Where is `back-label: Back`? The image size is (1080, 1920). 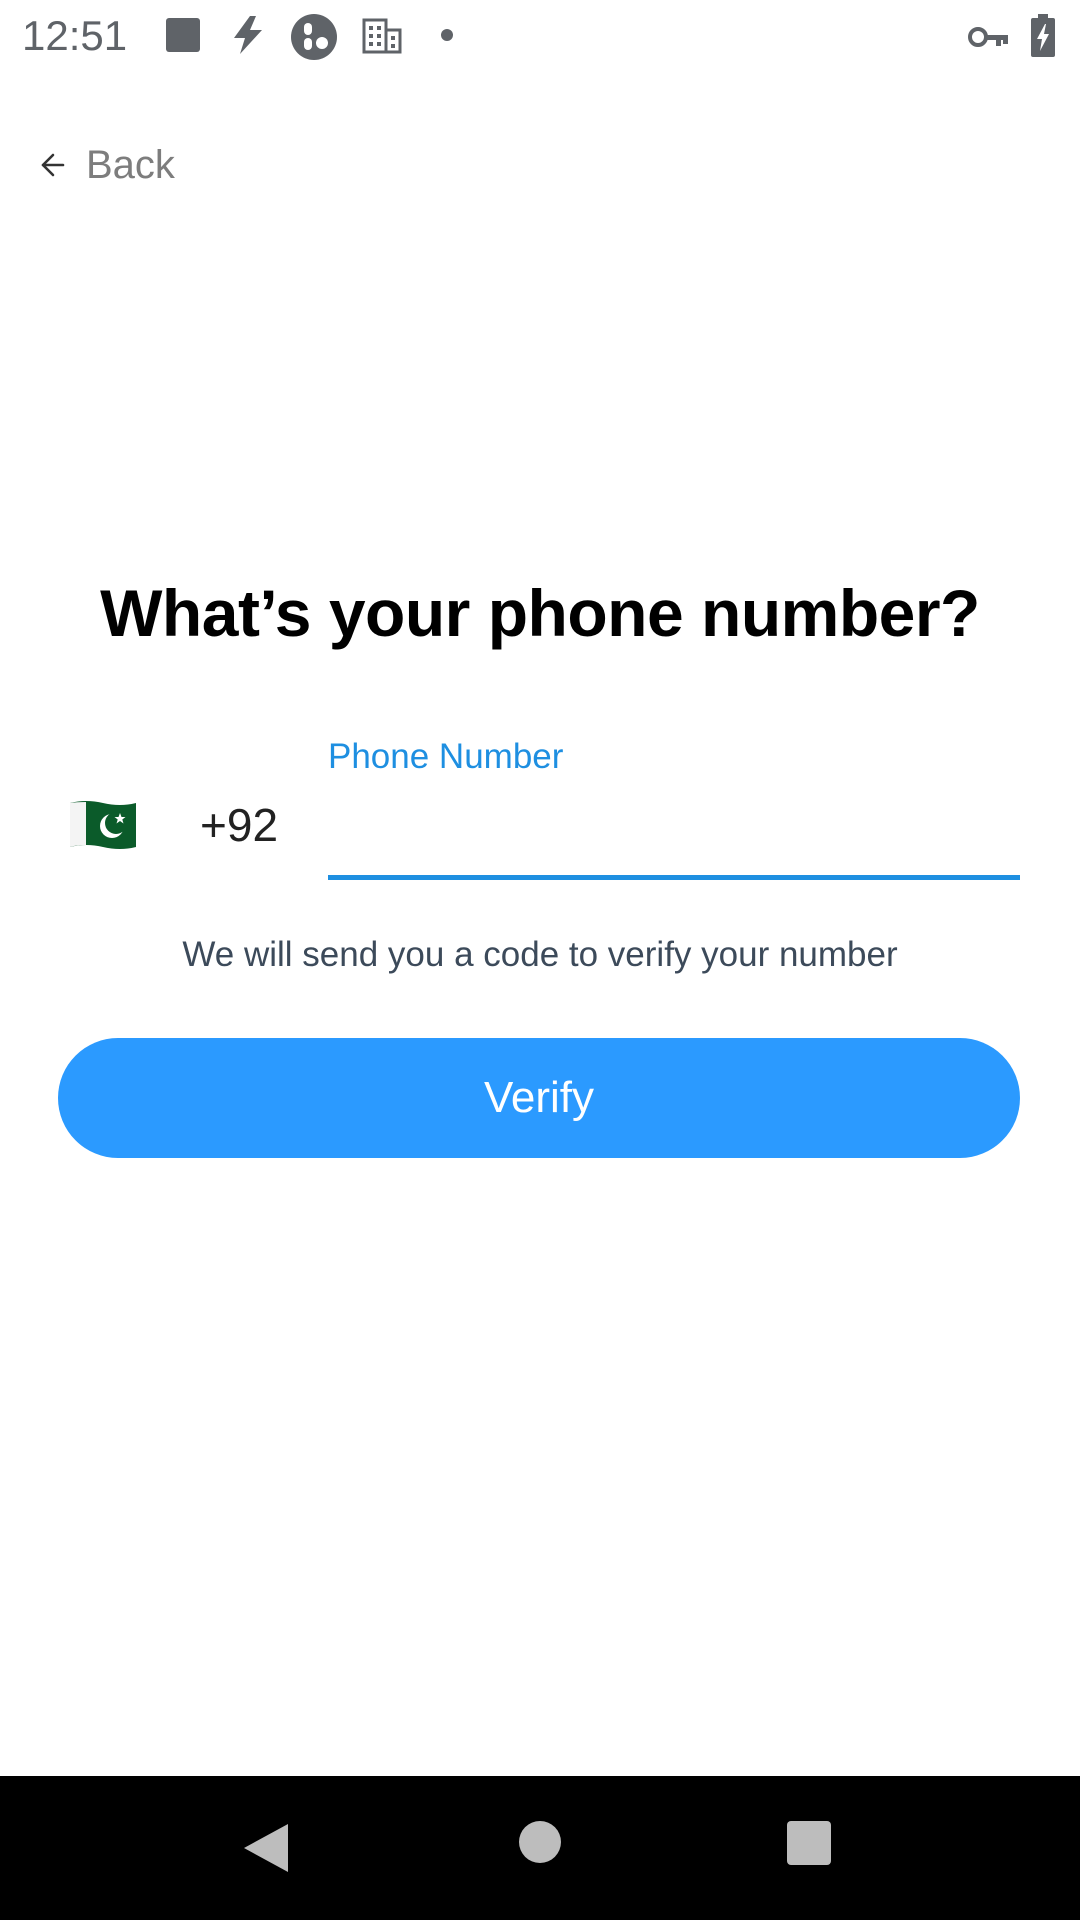 back-label: Back is located at coordinates (130, 164).